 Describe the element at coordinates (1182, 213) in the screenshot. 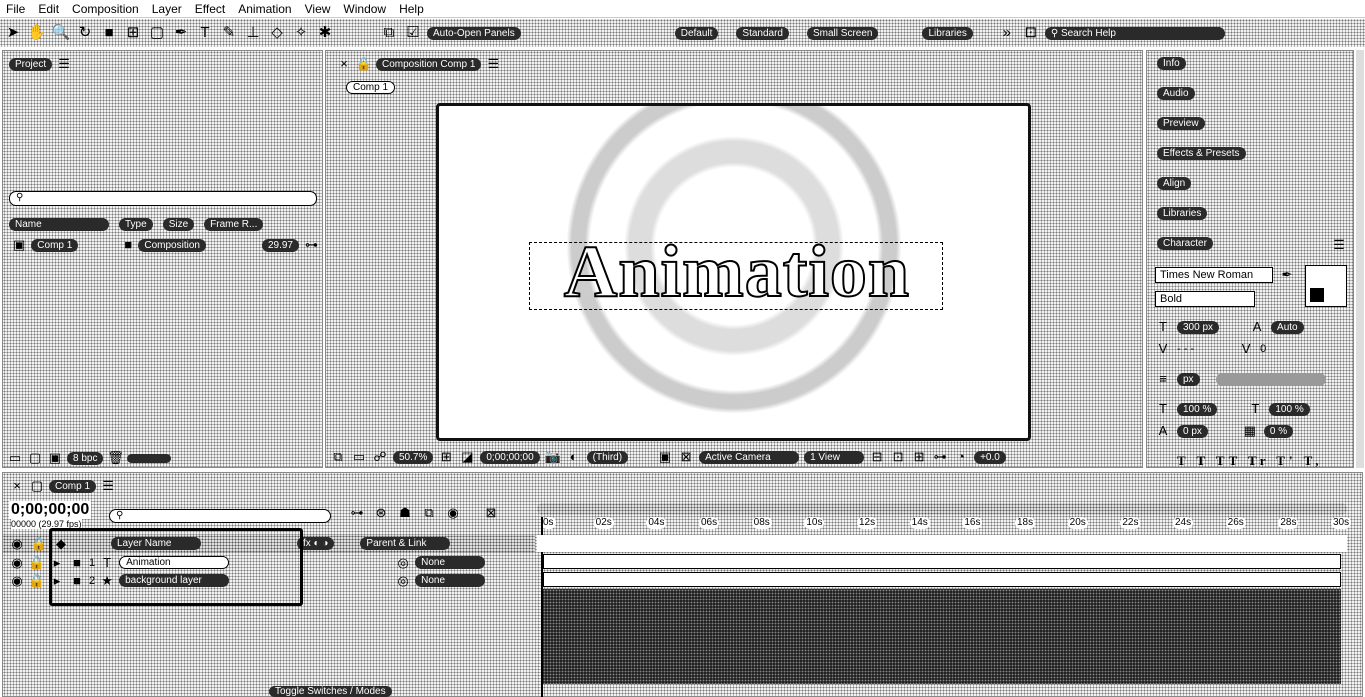

I see `panel-libraries: Libraries` at that location.